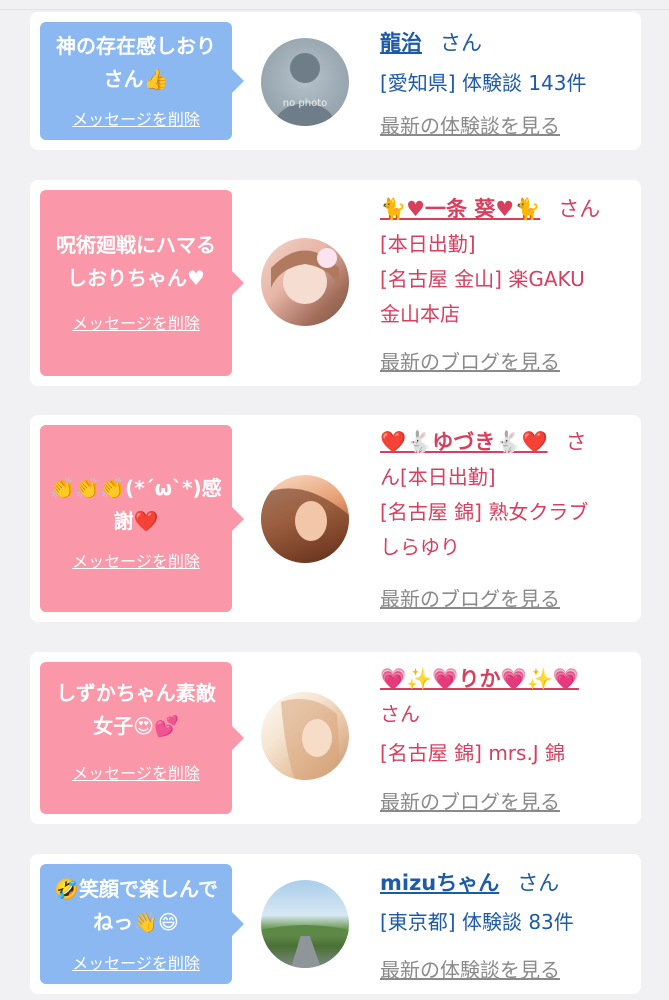  I want to click on message-bubble: 👏👏👏(*´ω`*)感謝❤️ メッセージを削除, so click(142, 518).